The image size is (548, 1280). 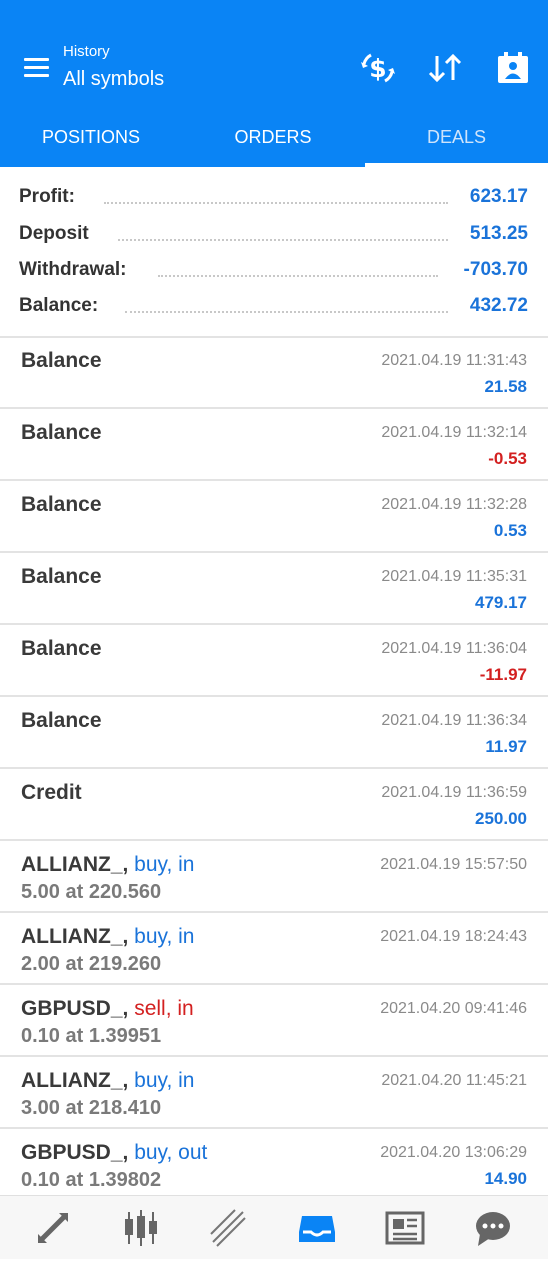 What do you see at coordinates (445, 68) in the screenshot?
I see `sort-icon` at bounding box center [445, 68].